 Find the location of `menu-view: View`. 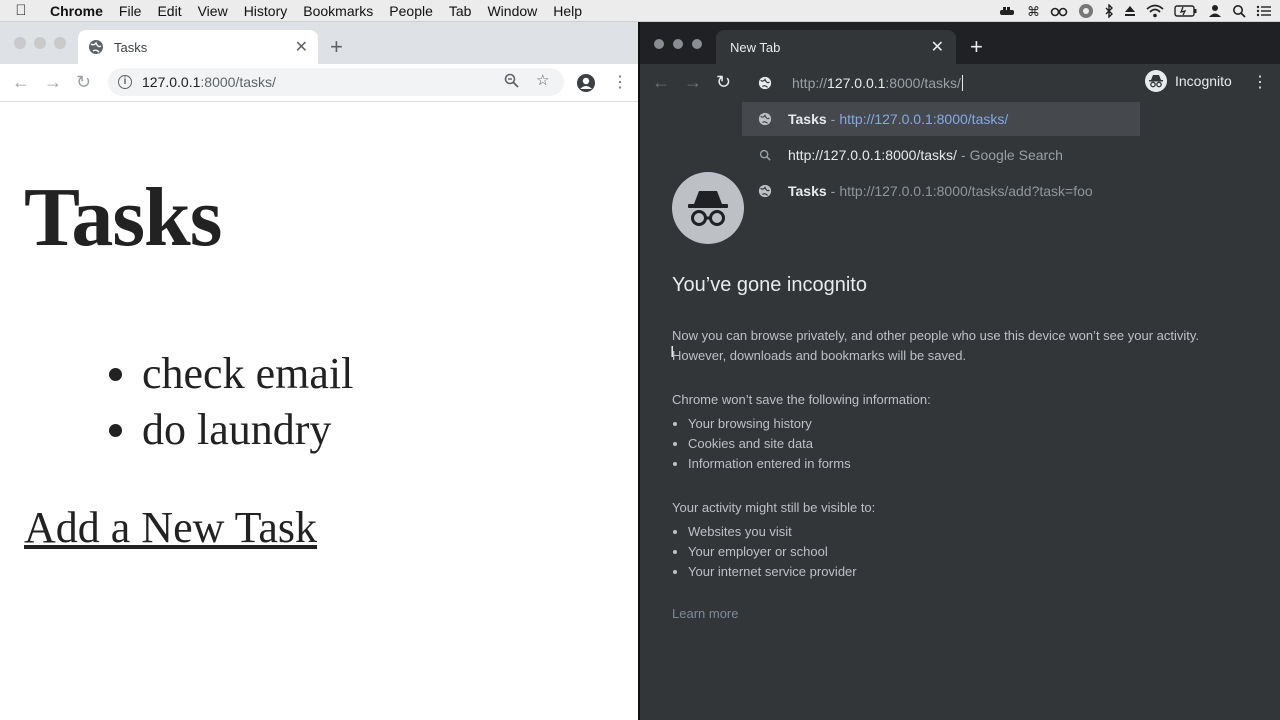

menu-view: View is located at coordinates (213, 11).